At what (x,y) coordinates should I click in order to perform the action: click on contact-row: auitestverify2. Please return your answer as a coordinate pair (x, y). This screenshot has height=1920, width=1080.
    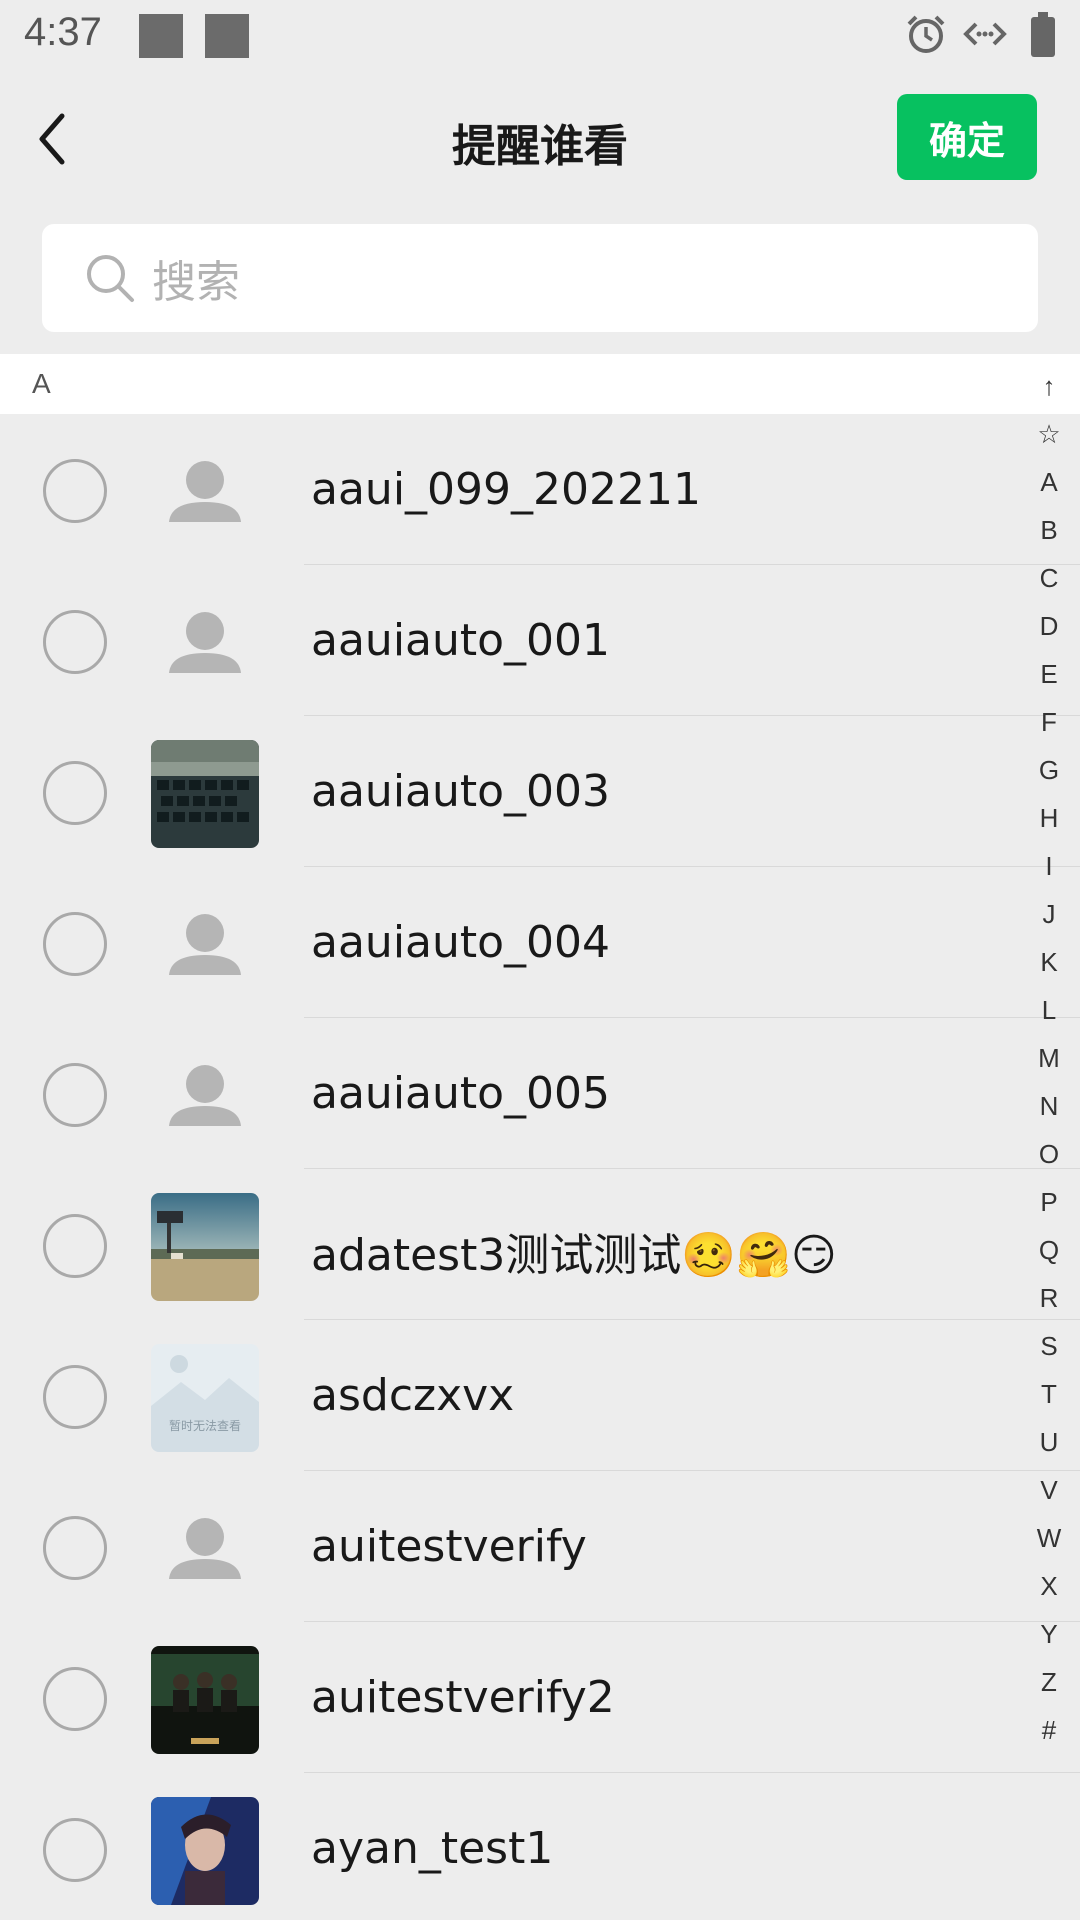
    Looking at the image, I should click on (540, 1697).